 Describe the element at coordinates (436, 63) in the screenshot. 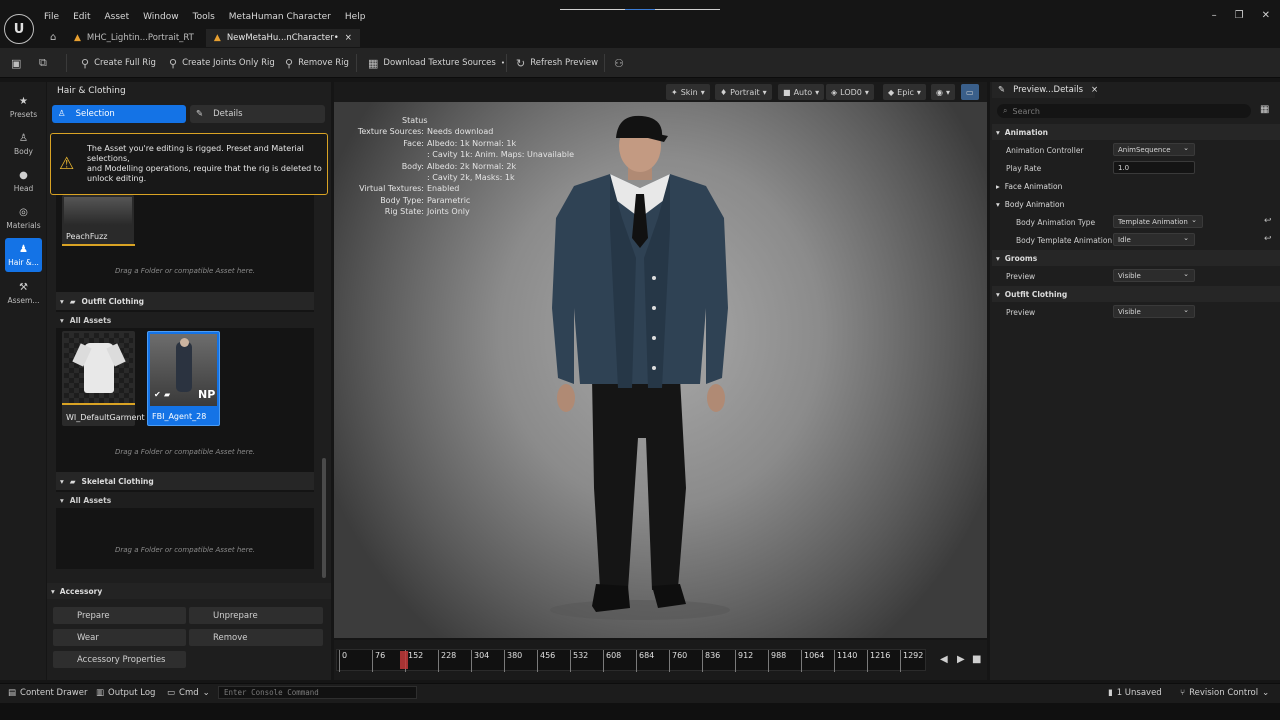

I see `download-texture-sources-button: ▦ Download Texture Sources •` at that location.